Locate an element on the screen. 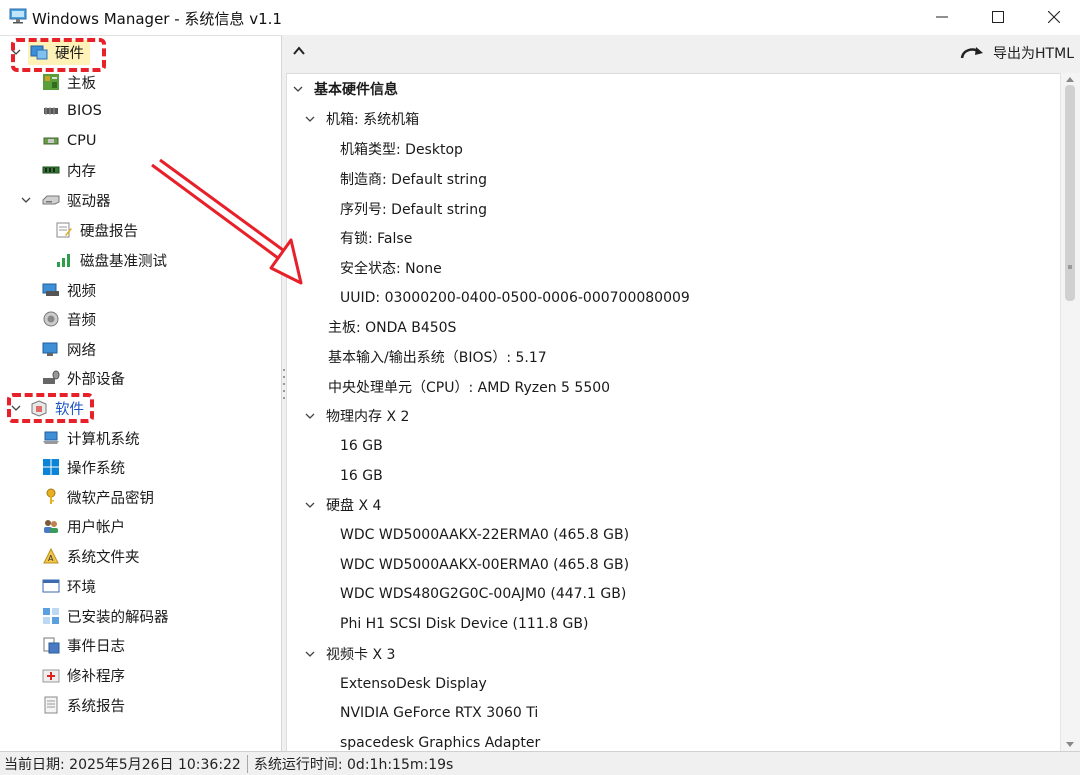  peripherals-icon is located at coordinates (51, 377).